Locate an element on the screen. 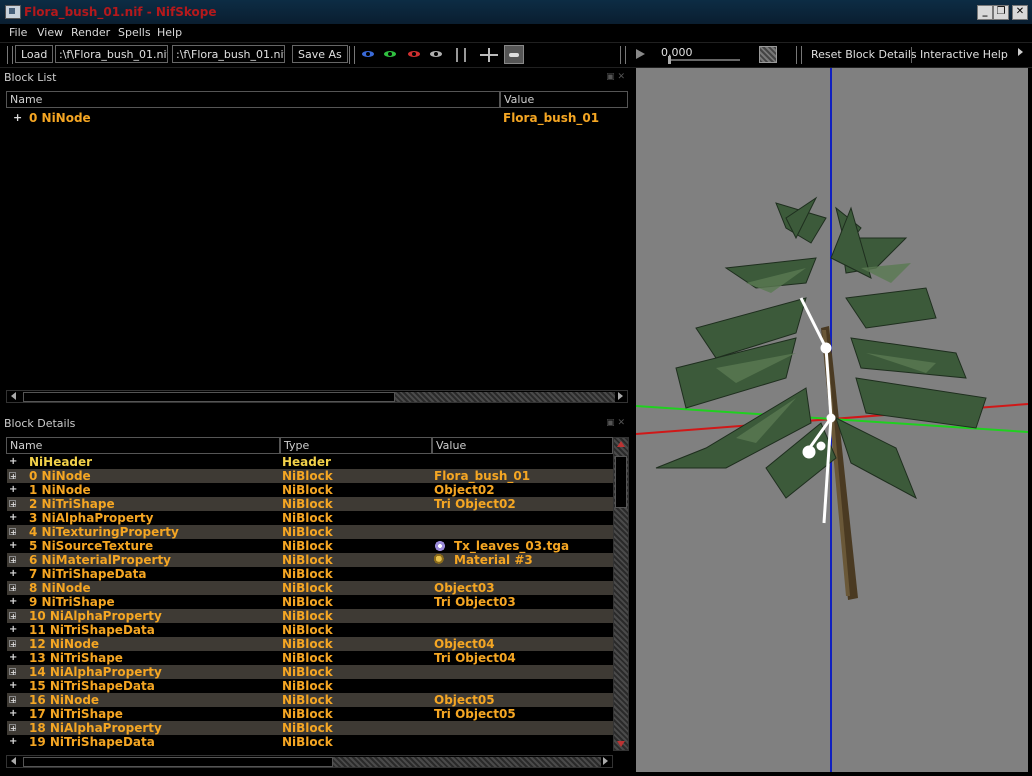 This screenshot has height=776, width=1032. table-row: +14 NiAlphaProperty NiBlock is located at coordinates (310, 672).